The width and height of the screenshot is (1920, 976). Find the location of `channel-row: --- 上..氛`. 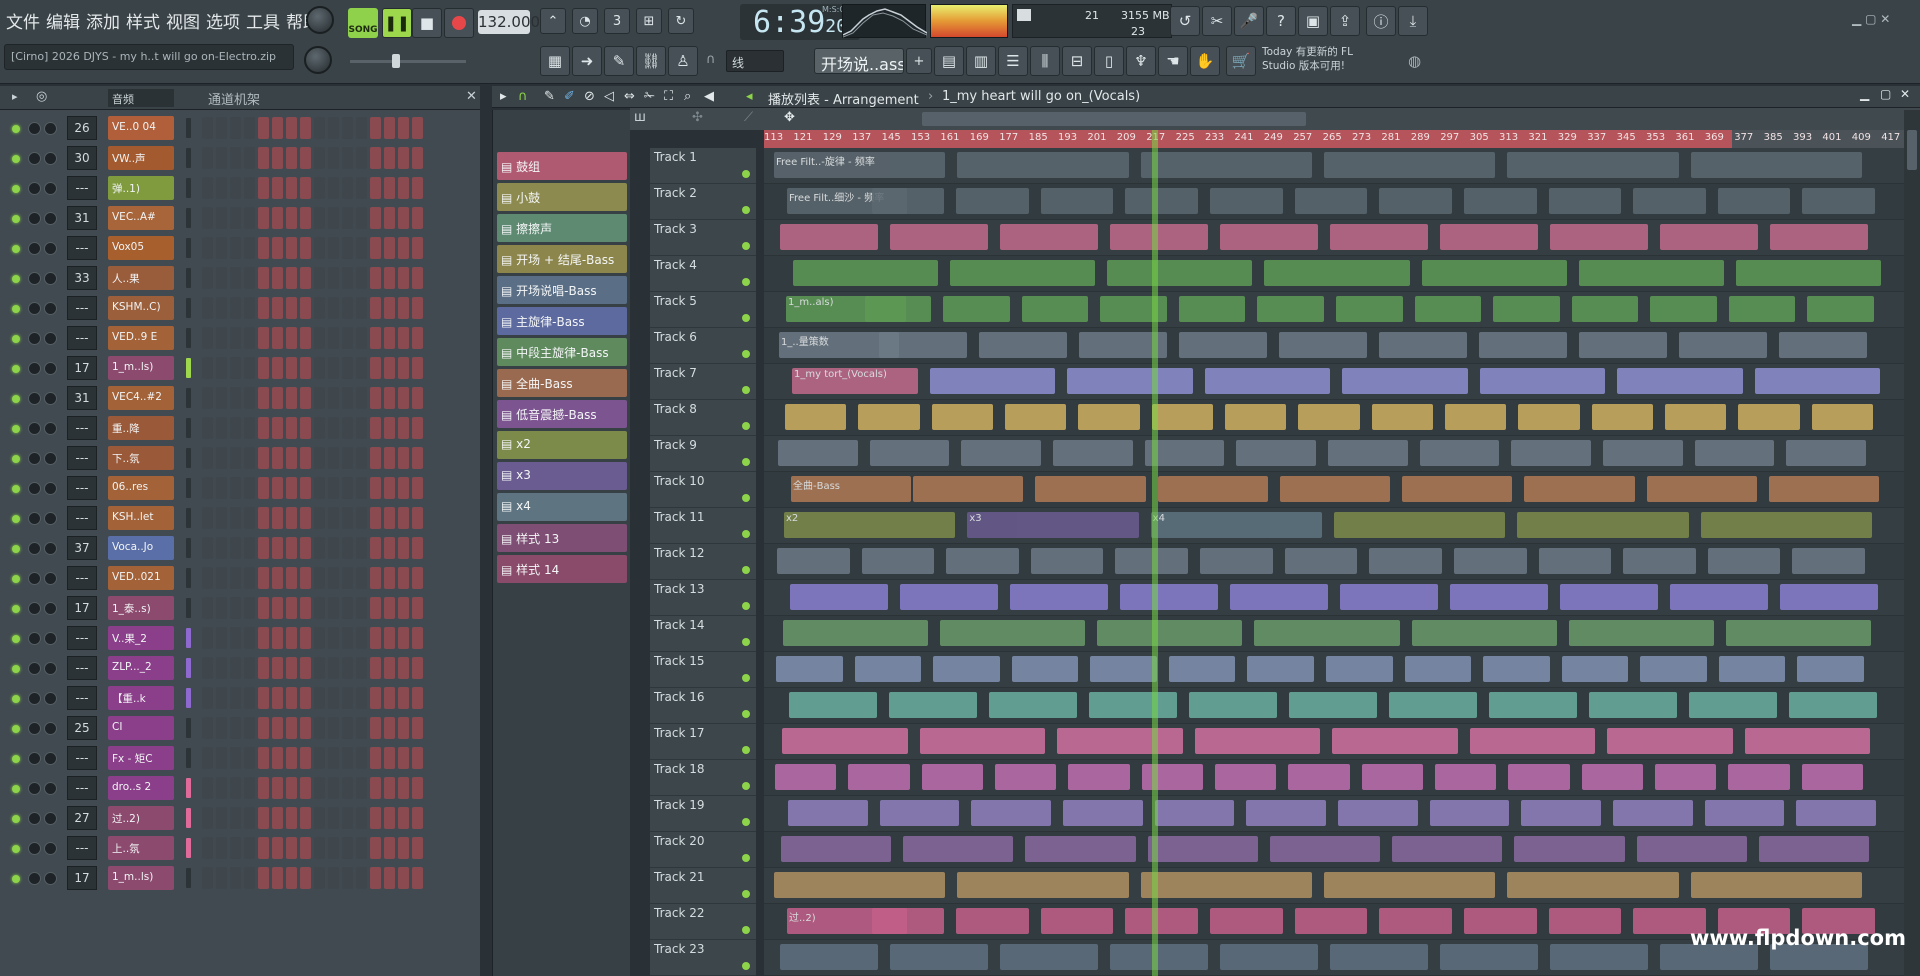

channel-row: --- 上..氛 is located at coordinates (240, 849).